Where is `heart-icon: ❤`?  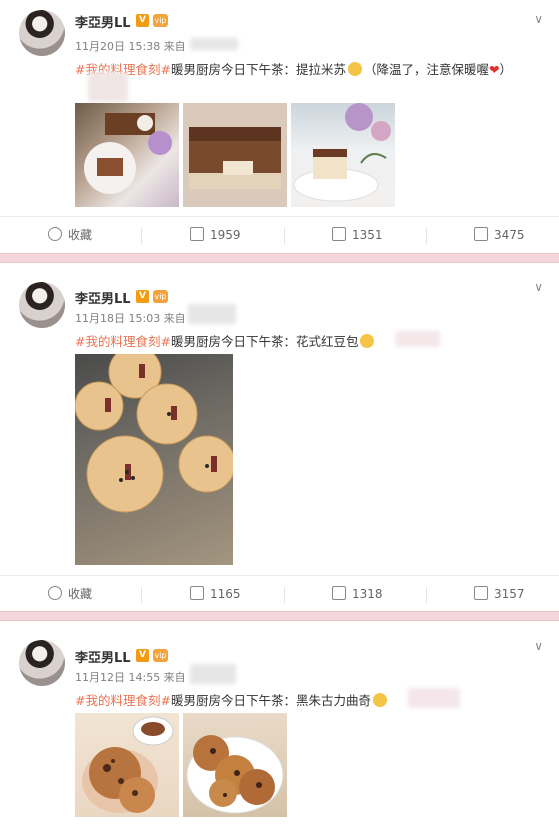 heart-icon: ❤ is located at coordinates (494, 69).